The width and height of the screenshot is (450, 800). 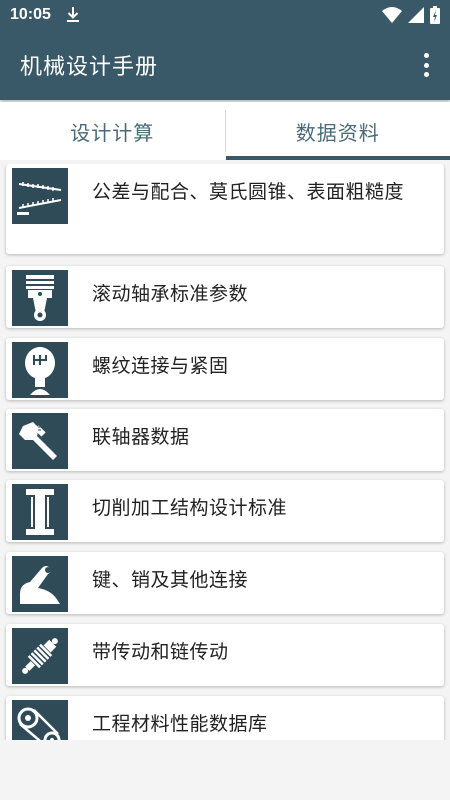 I want to click on list-item-bearing: 滚动轴承标准参数, so click(x=225, y=297).